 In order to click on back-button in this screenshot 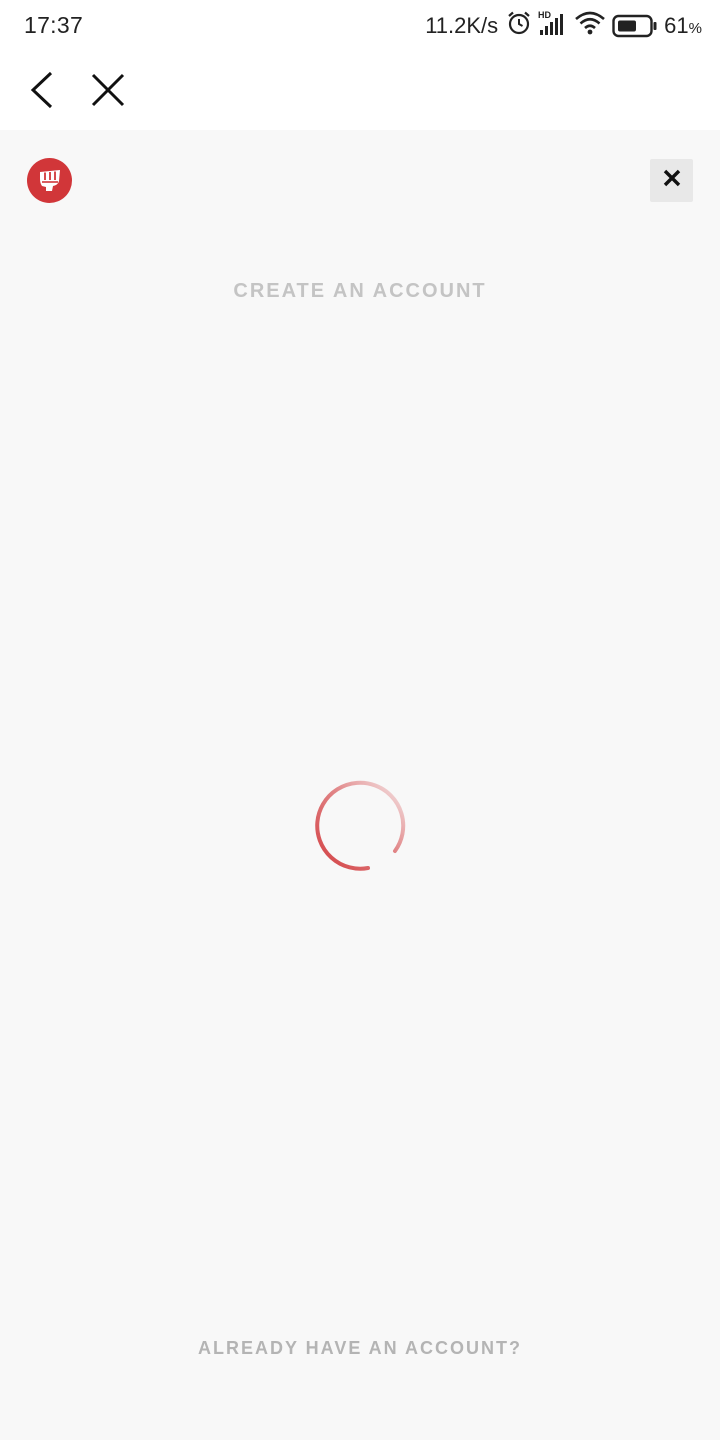, I will do `click(42, 92)`.